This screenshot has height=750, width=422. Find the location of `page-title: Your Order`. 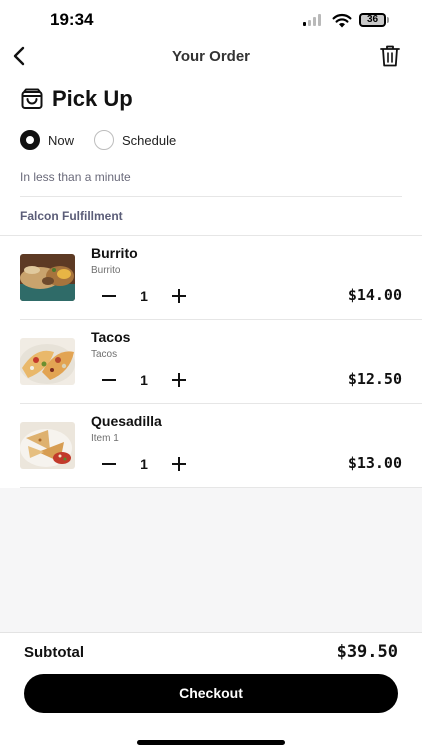

page-title: Your Order is located at coordinates (211, 56).